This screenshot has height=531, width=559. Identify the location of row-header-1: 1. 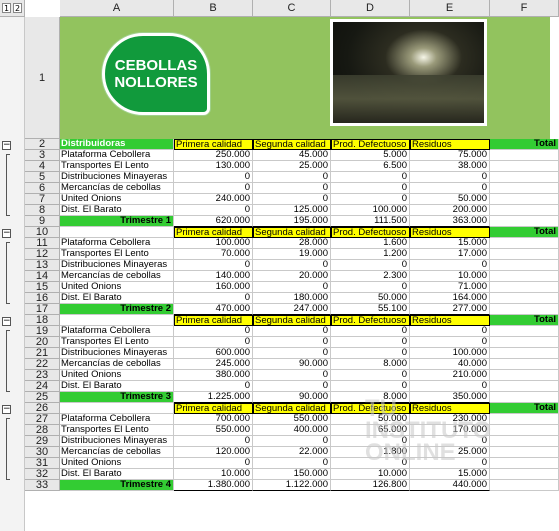
(42, 78).